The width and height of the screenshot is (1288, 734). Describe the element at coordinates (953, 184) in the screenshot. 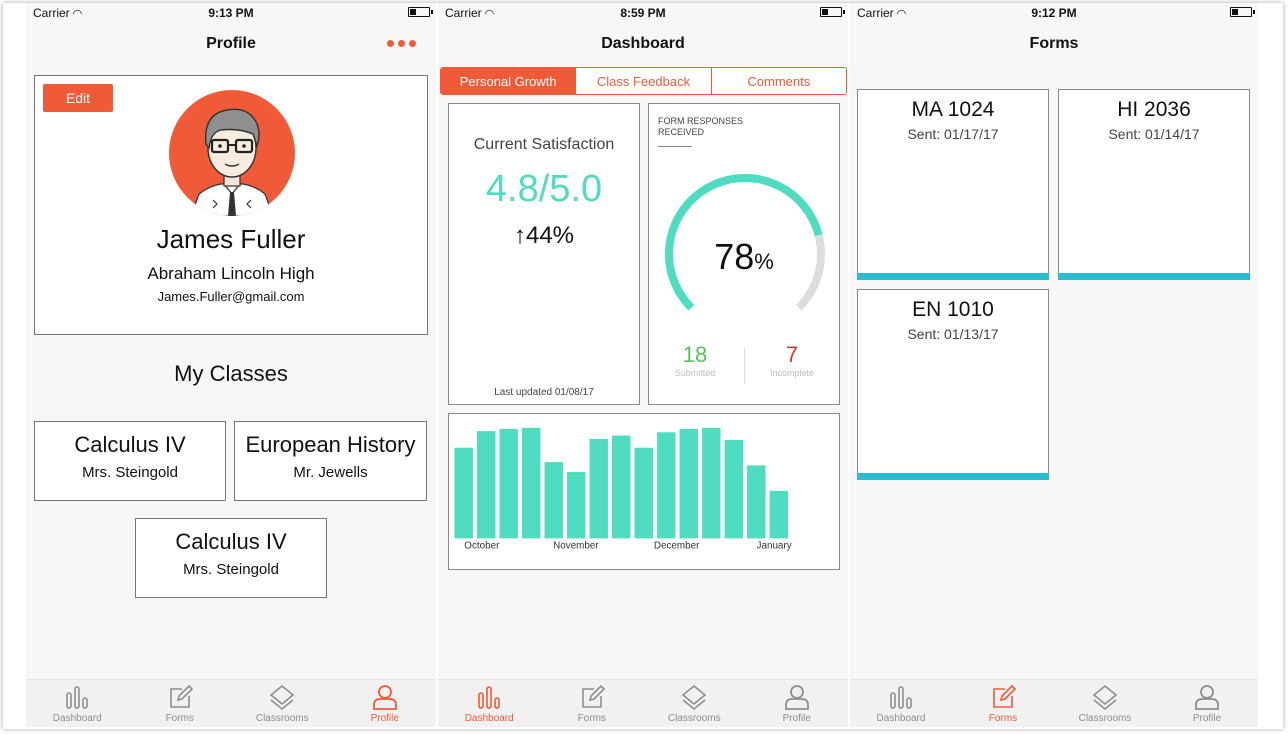

I see `form-card: MA 1024 Sent: 01/17/17` at that location.